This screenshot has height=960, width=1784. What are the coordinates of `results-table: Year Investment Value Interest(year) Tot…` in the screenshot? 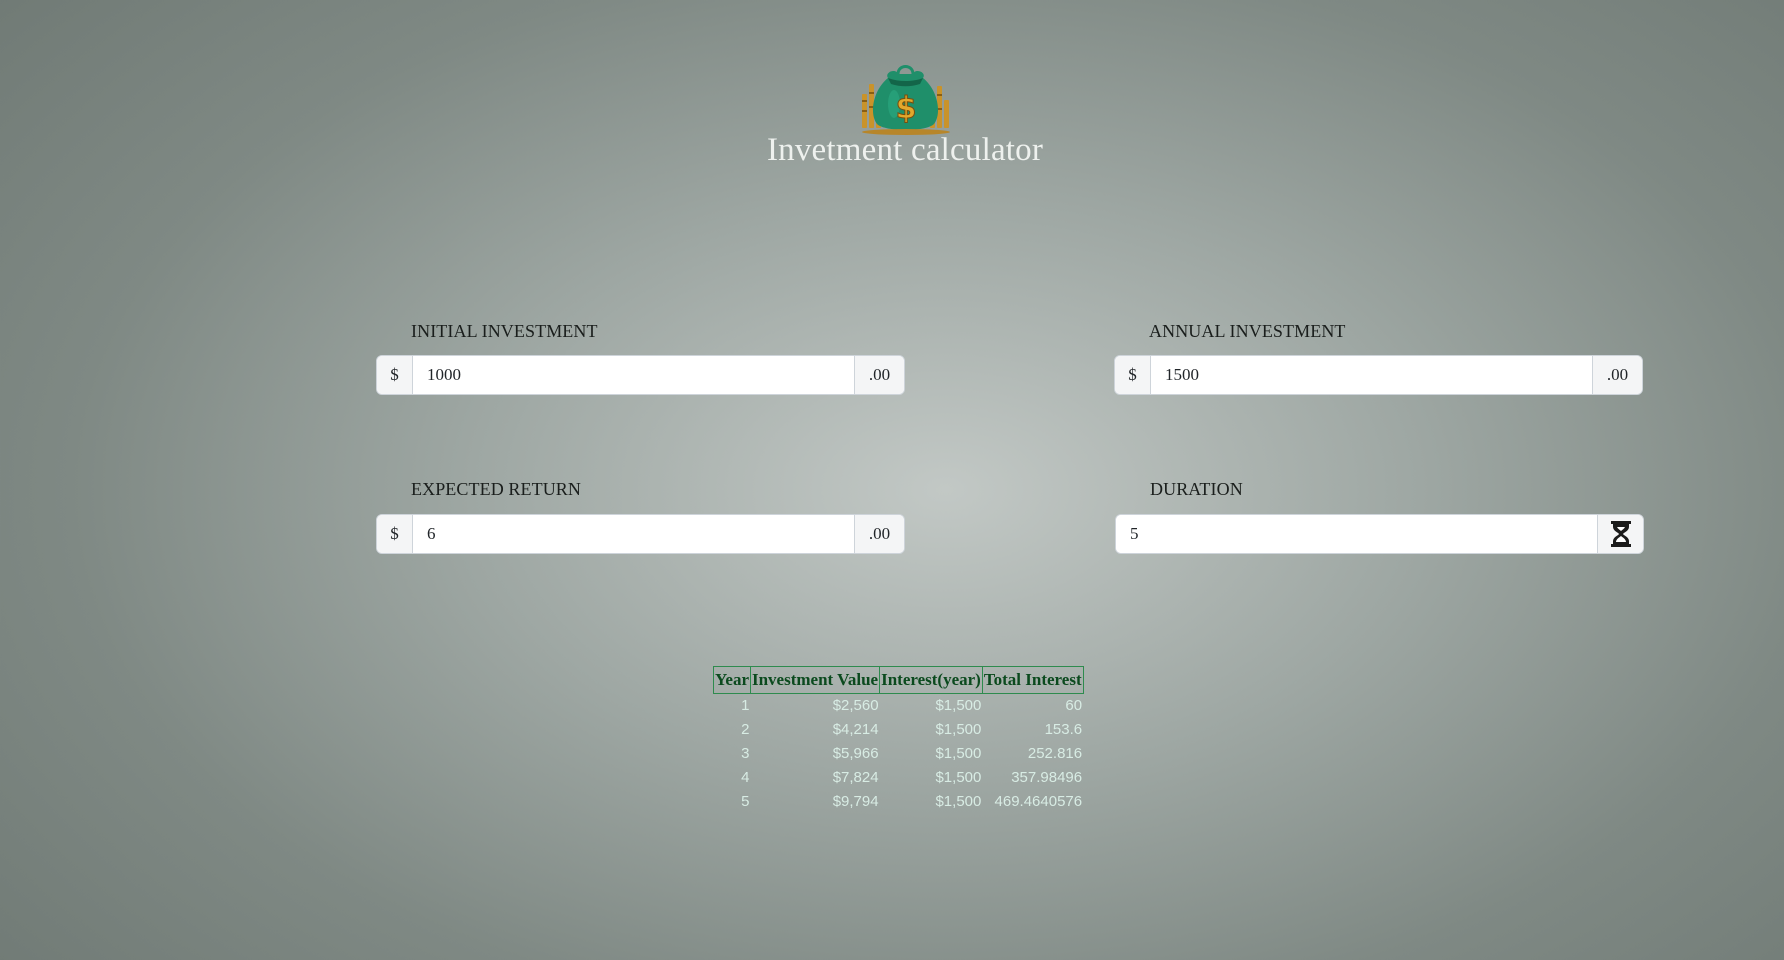 It's located at (898, 740).